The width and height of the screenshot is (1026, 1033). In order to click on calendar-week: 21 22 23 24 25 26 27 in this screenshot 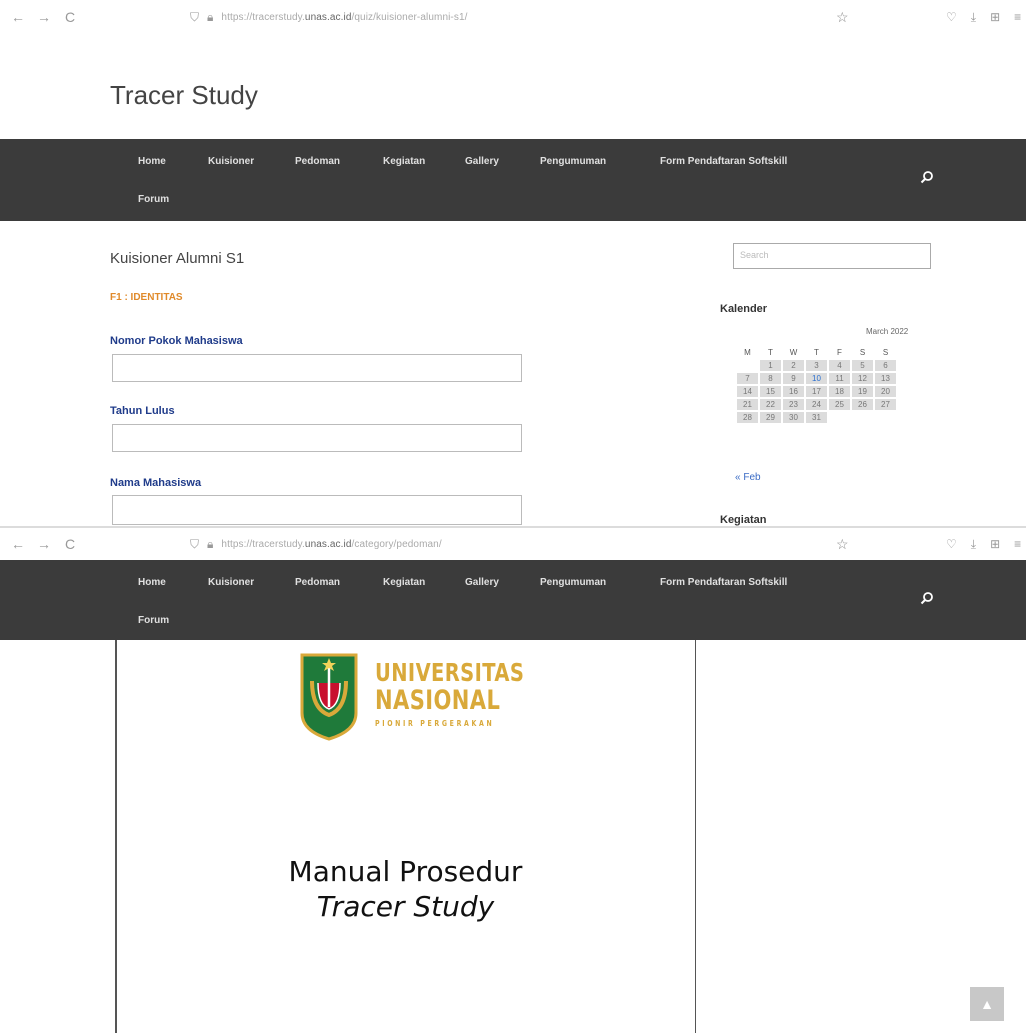, I will do `click(816, 404)`.